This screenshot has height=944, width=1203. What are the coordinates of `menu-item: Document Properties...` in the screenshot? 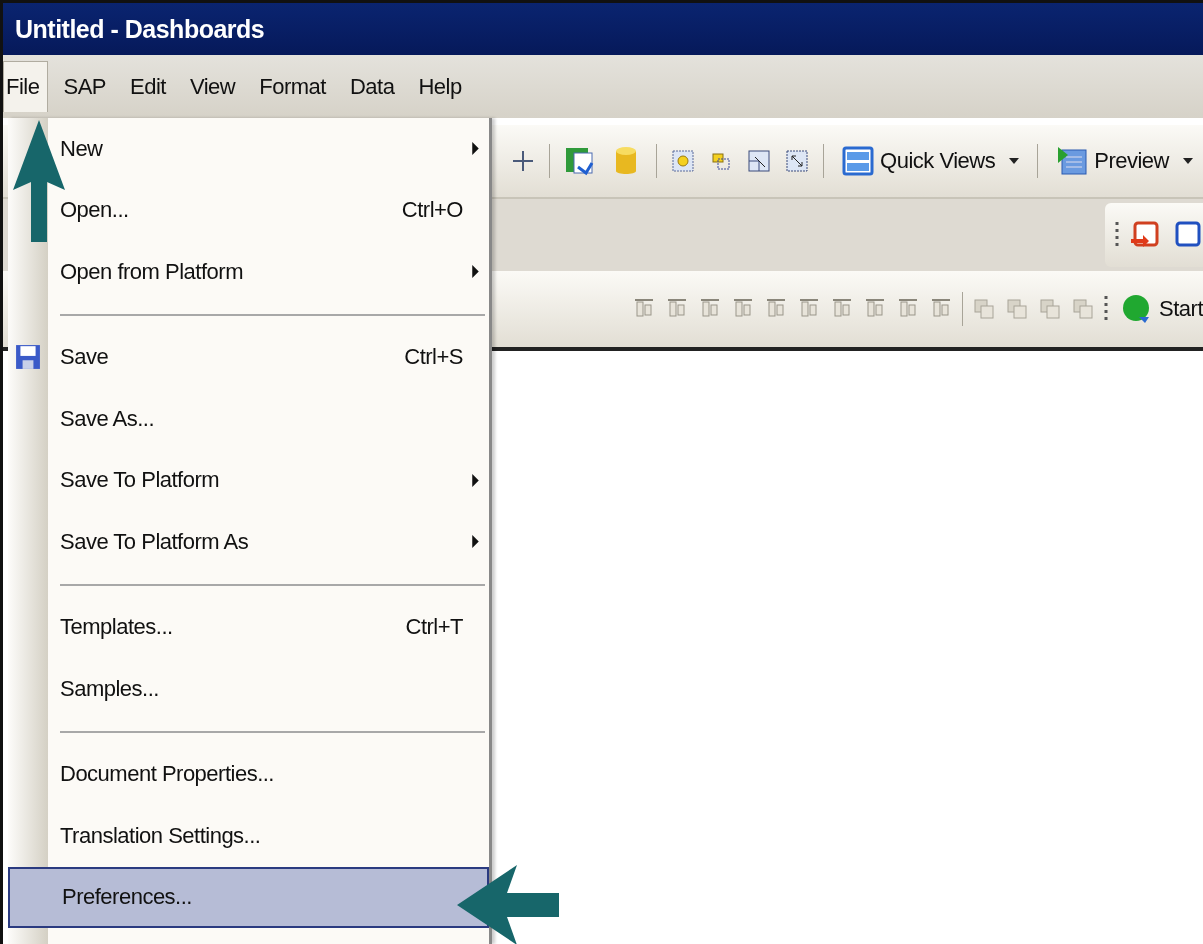 It's located at (248, 774).